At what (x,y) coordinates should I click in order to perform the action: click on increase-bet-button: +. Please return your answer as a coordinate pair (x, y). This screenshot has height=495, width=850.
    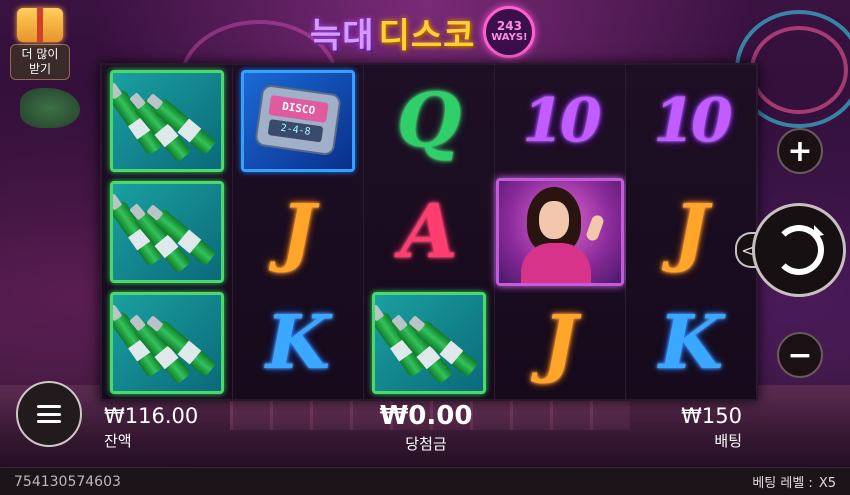
    Looking at the image, I should click on (800, 151).